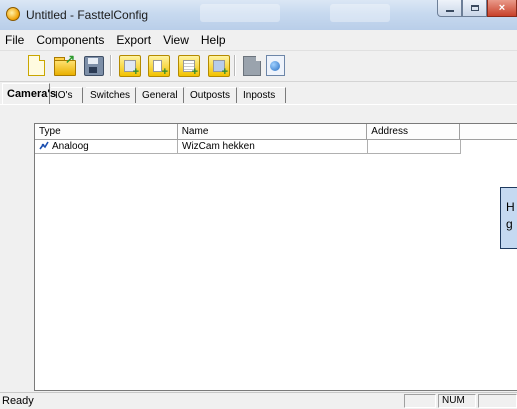  What do you see at coordinates (414, 132) in the screenshot?
I see `column-header-address: Address` at bounding box center [414, 132].